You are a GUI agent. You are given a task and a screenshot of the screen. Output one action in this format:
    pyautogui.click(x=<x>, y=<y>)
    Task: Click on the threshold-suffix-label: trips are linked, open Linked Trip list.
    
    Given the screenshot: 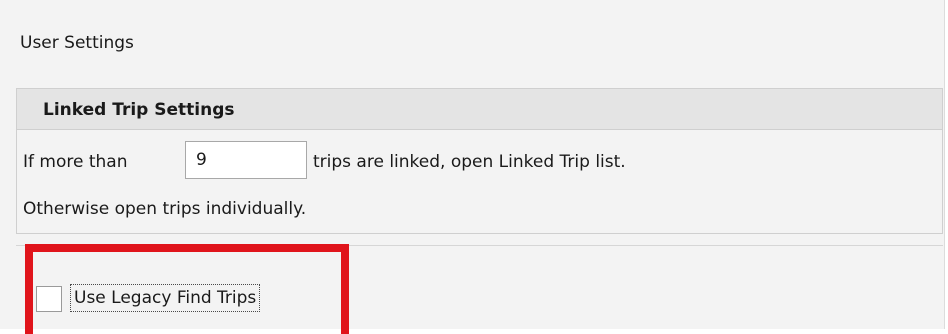 What is the action you would take?
    pyautogui.click(x=469, y=162)
    